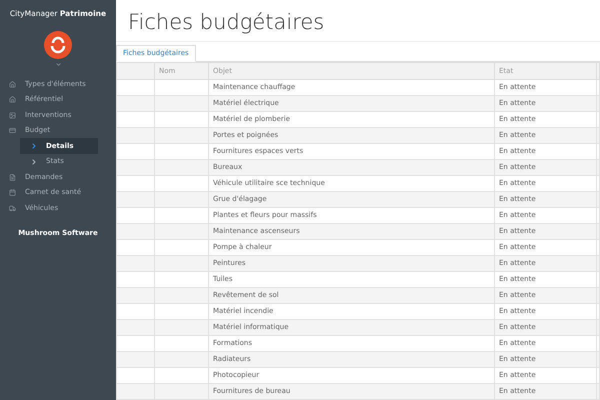 The height and width of the screenshot is (400, 600). What do you see at coordinates (12, 177) in the screenshot?
I see `file-icon` at bounding box center [12, 177].